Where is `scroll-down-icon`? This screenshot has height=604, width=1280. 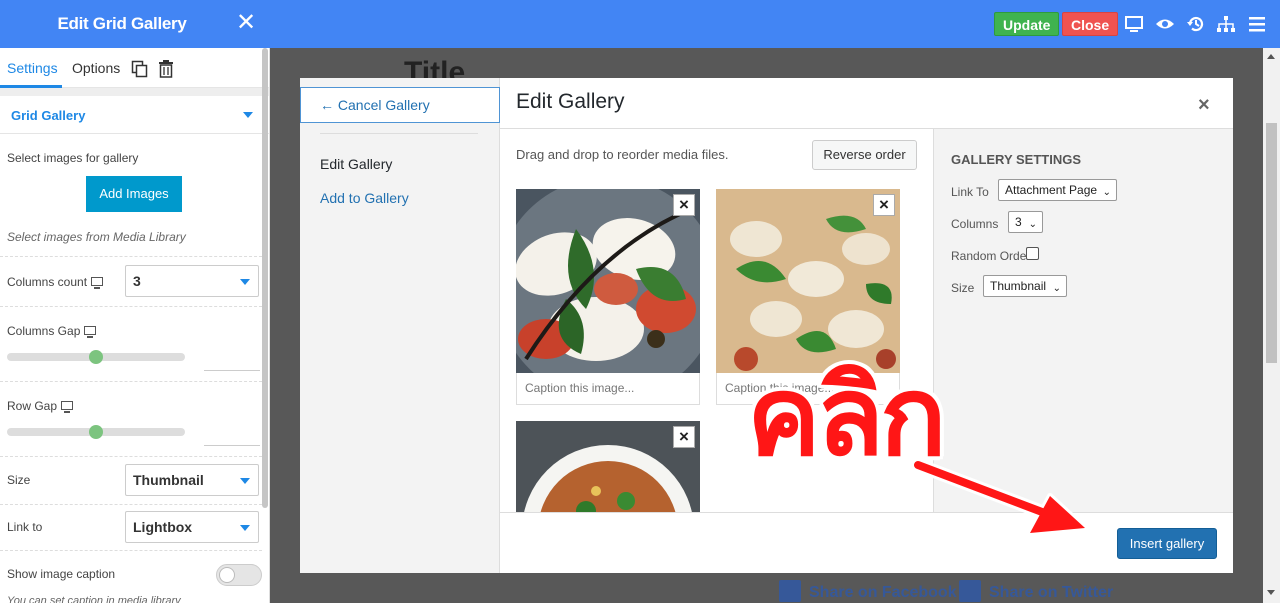
scroll-down-icon is located at coordinates (1271, 592).